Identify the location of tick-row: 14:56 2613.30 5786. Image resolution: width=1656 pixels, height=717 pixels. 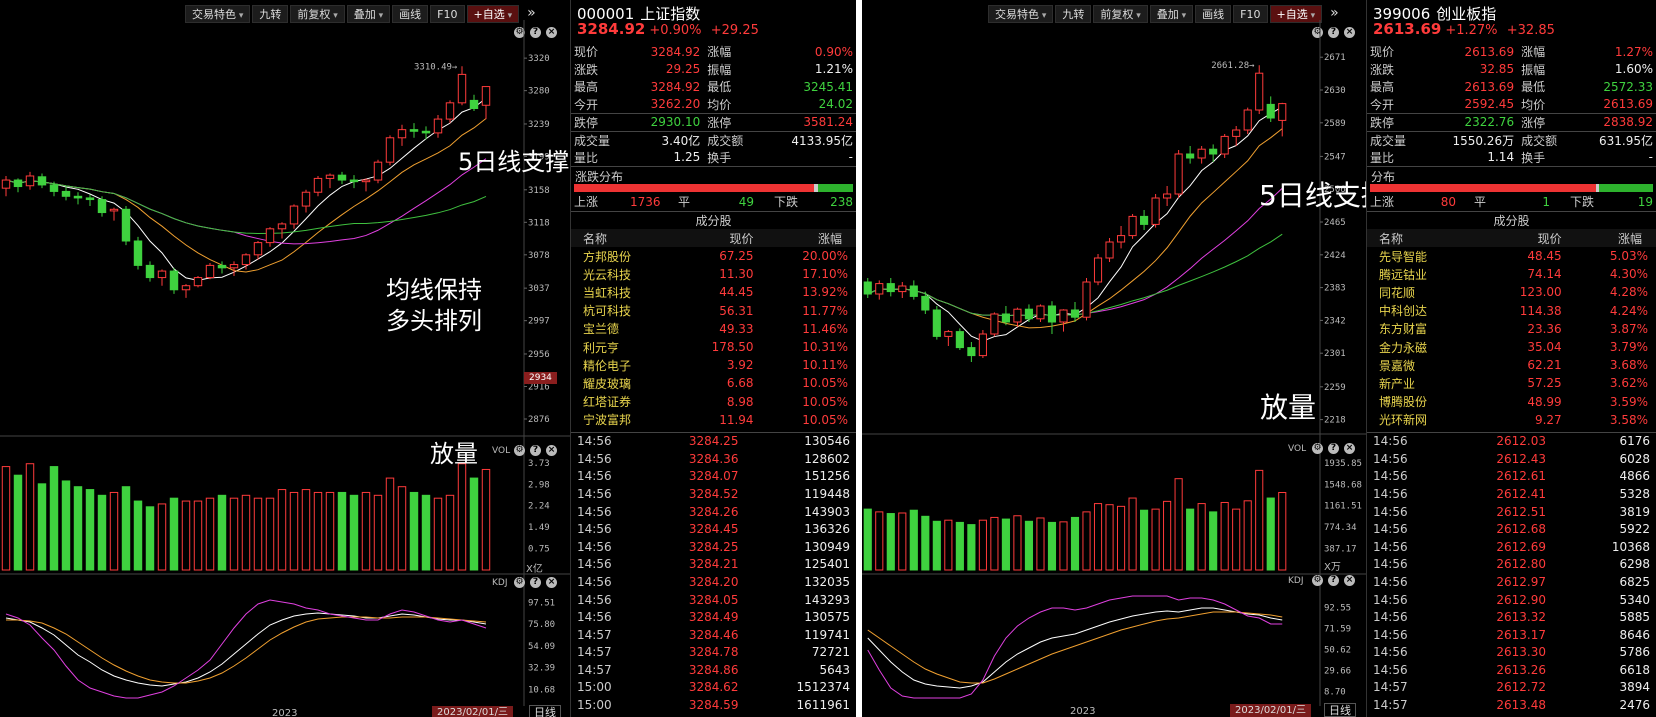
(1511, 653).